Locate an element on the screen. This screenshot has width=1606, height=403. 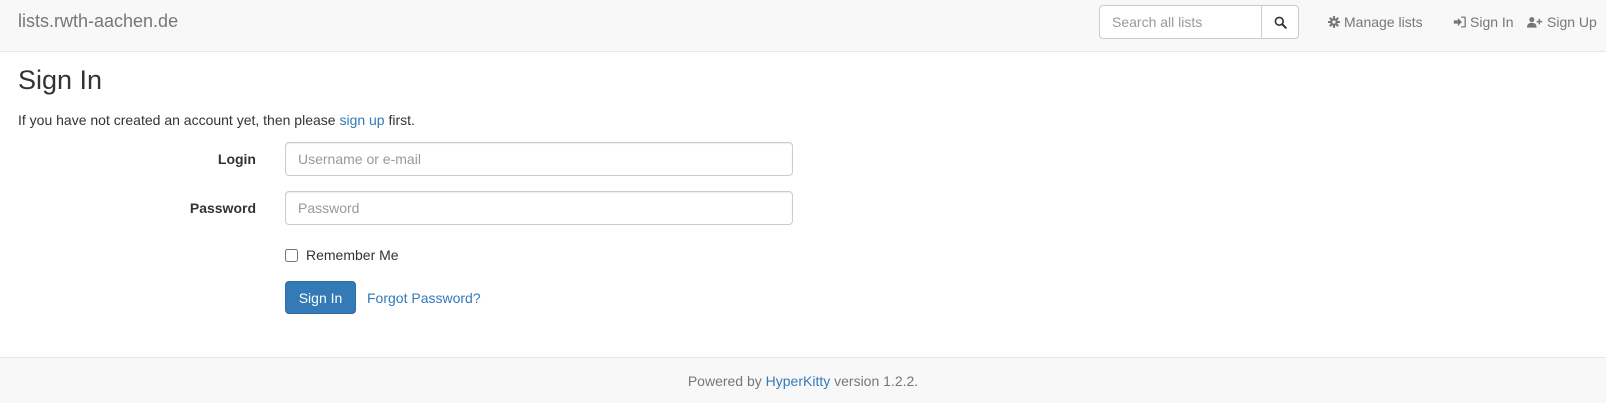
intro-text-after: first. is located at coordinates (399, 120).